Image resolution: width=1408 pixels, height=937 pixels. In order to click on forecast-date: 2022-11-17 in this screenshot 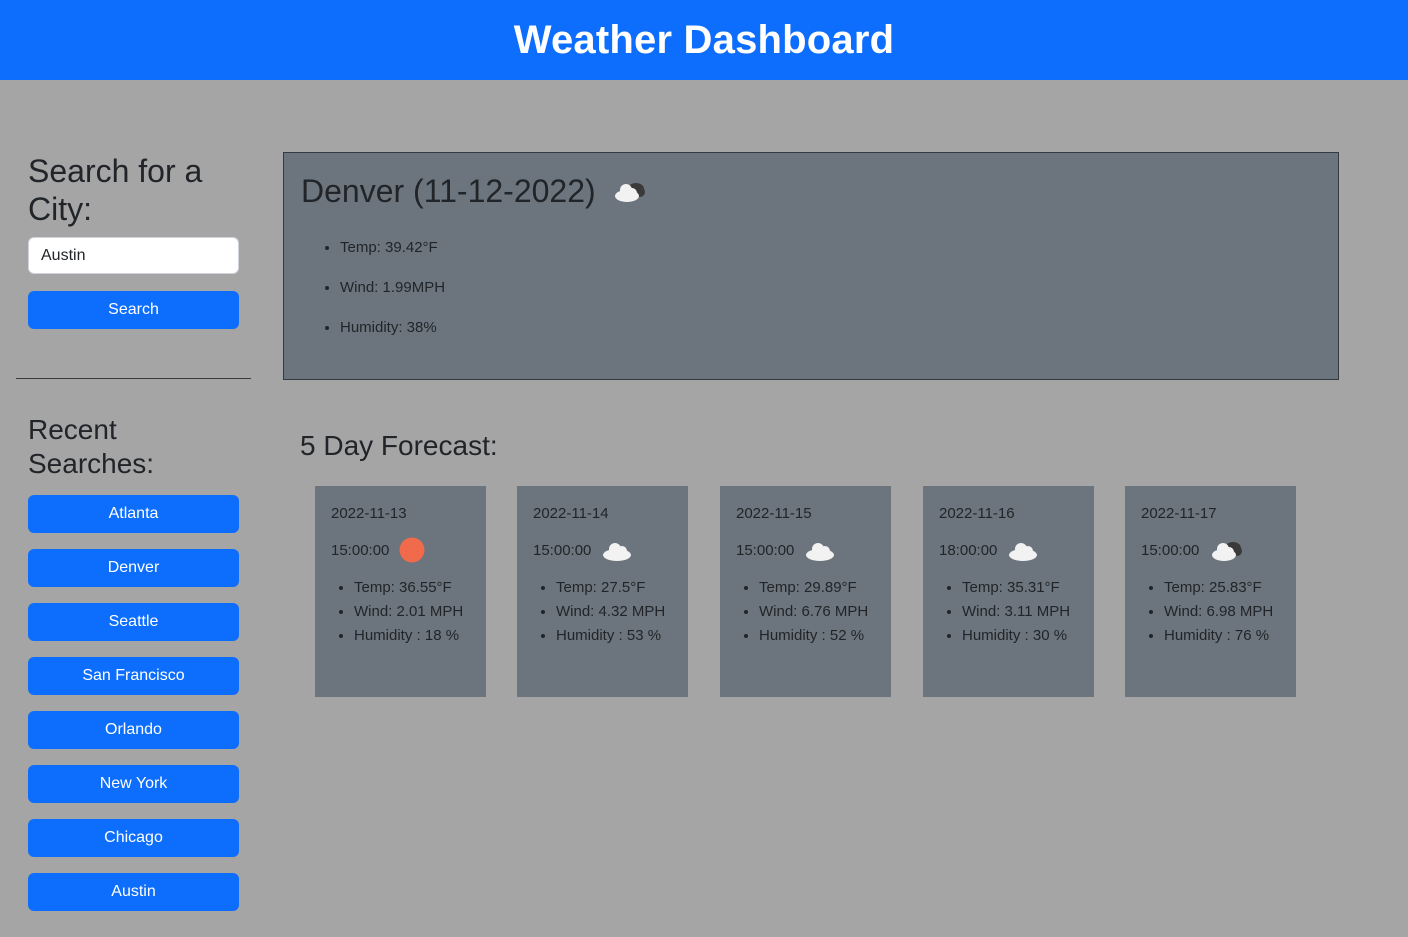, I will do `click(1179, 513)`.